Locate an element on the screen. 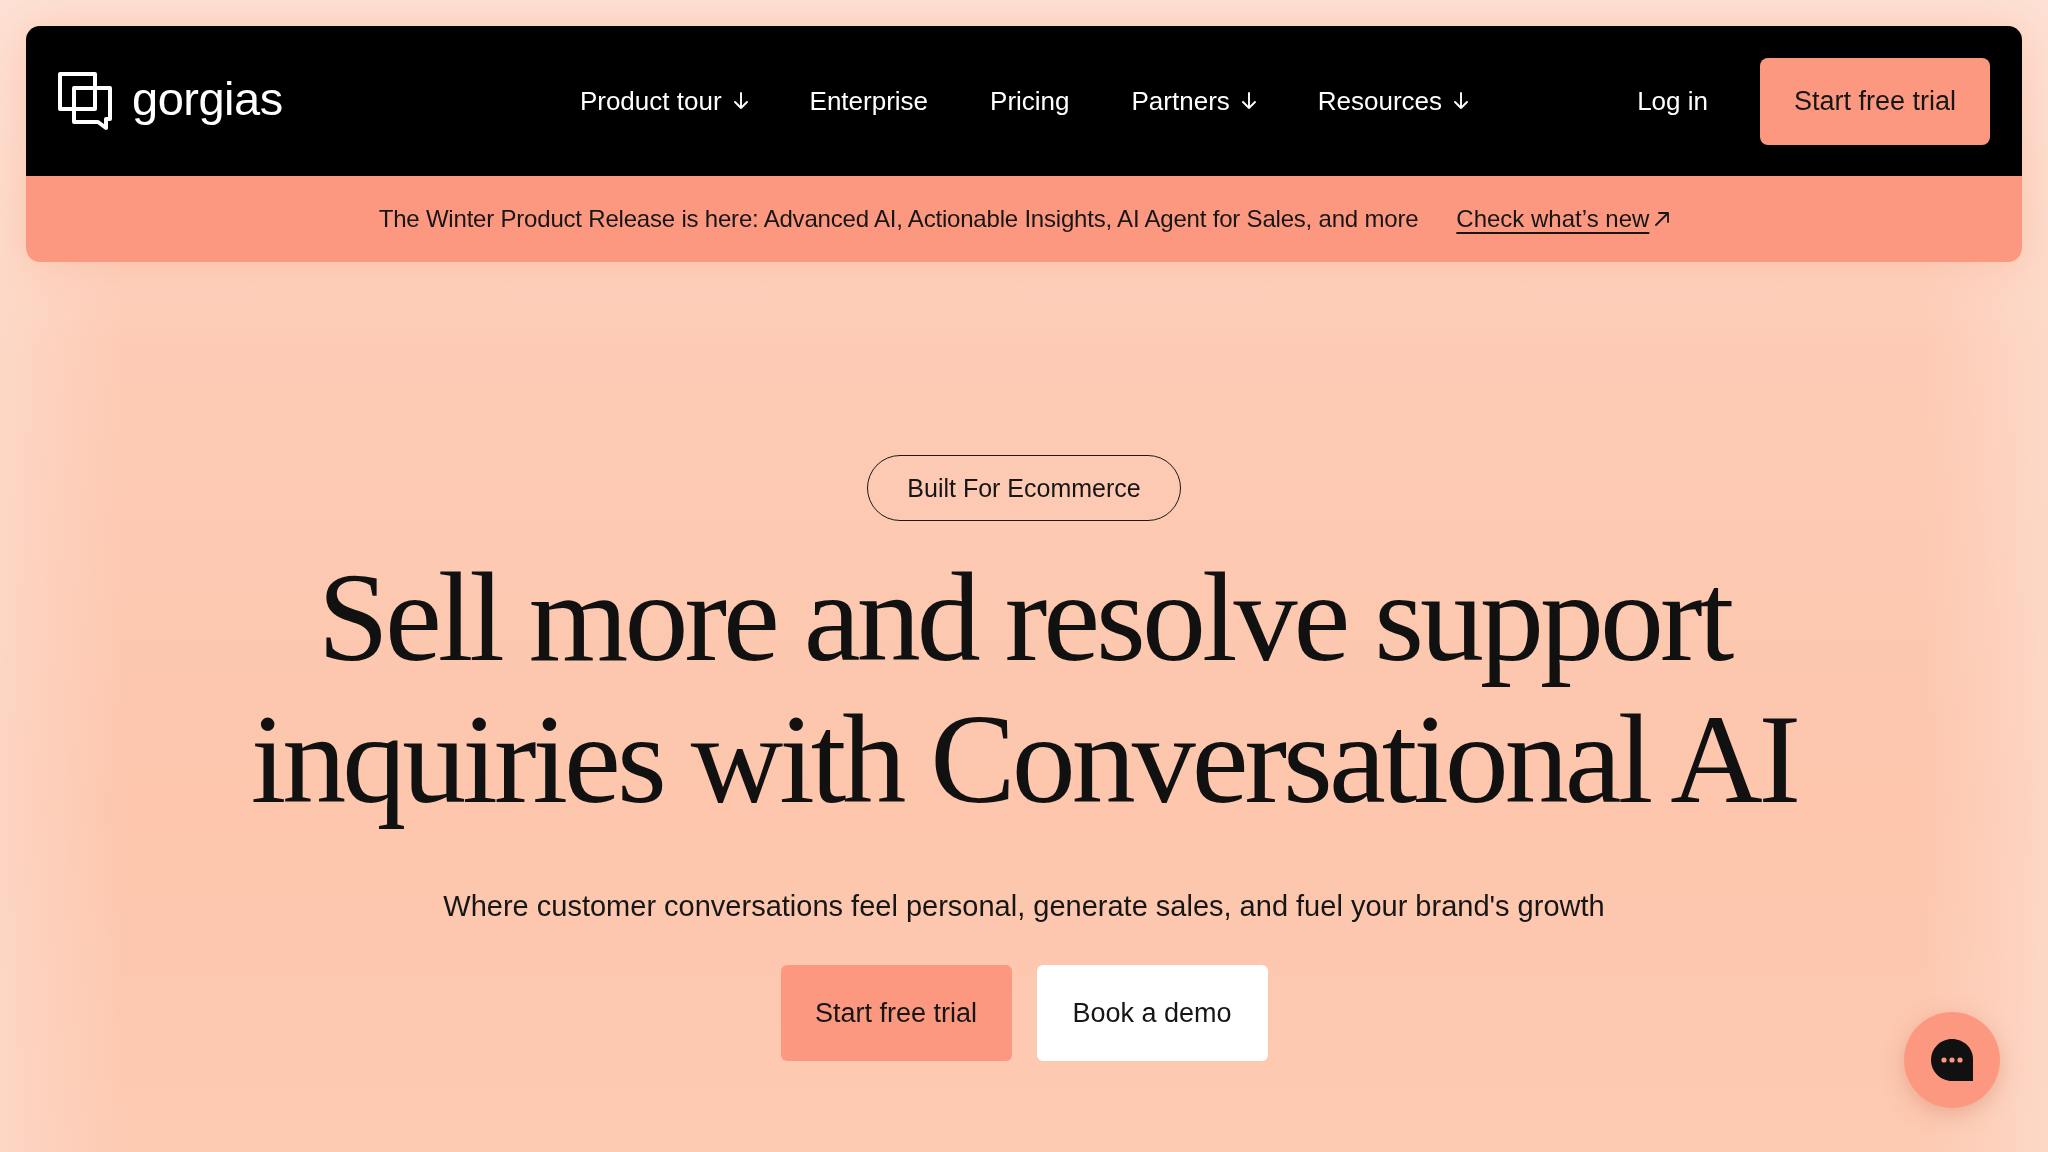 Image resolution: width=2048 pixels, height=1152 pixels. chat-bubble-icon is located at coordinates (1952, 1060).